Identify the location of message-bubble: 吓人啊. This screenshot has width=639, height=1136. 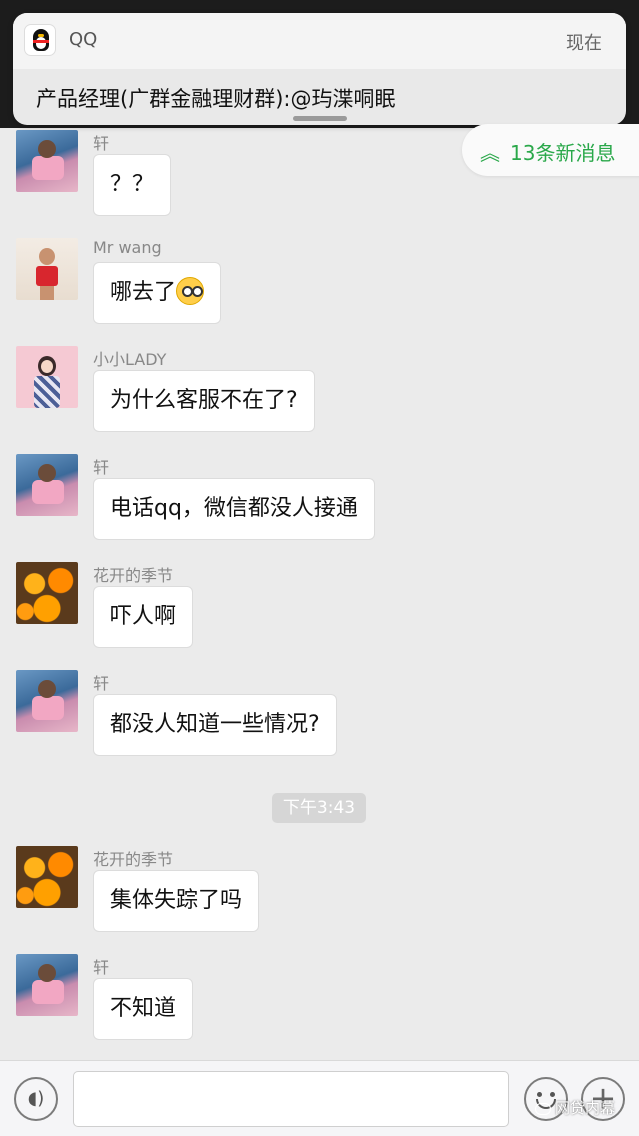
(143, 617).